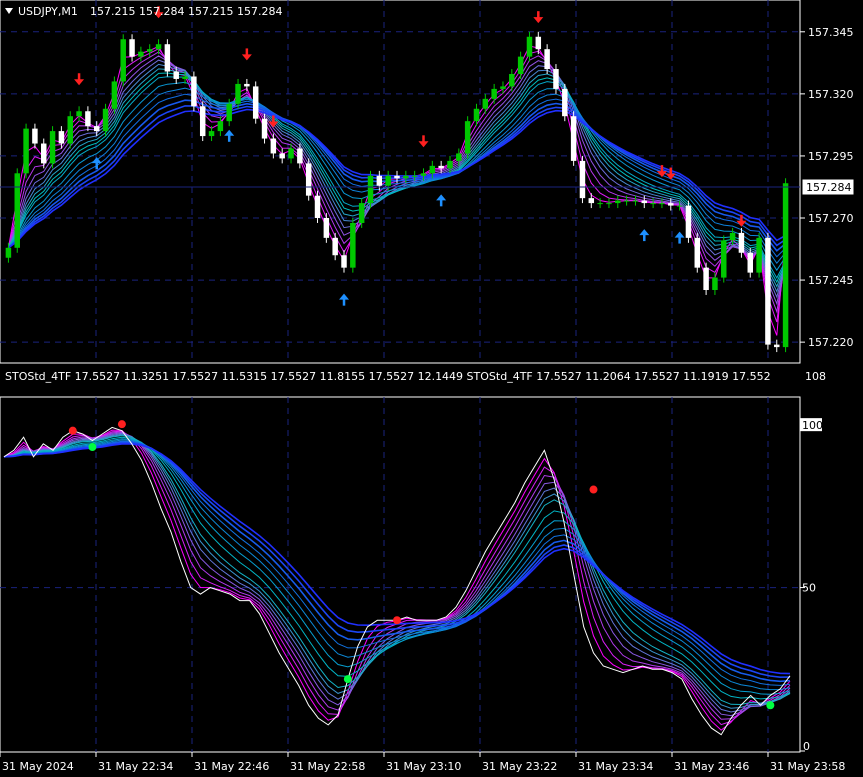 The image size is (863, 777). I want to click on indicator-axis: 100 50 0, so click(811, 585).